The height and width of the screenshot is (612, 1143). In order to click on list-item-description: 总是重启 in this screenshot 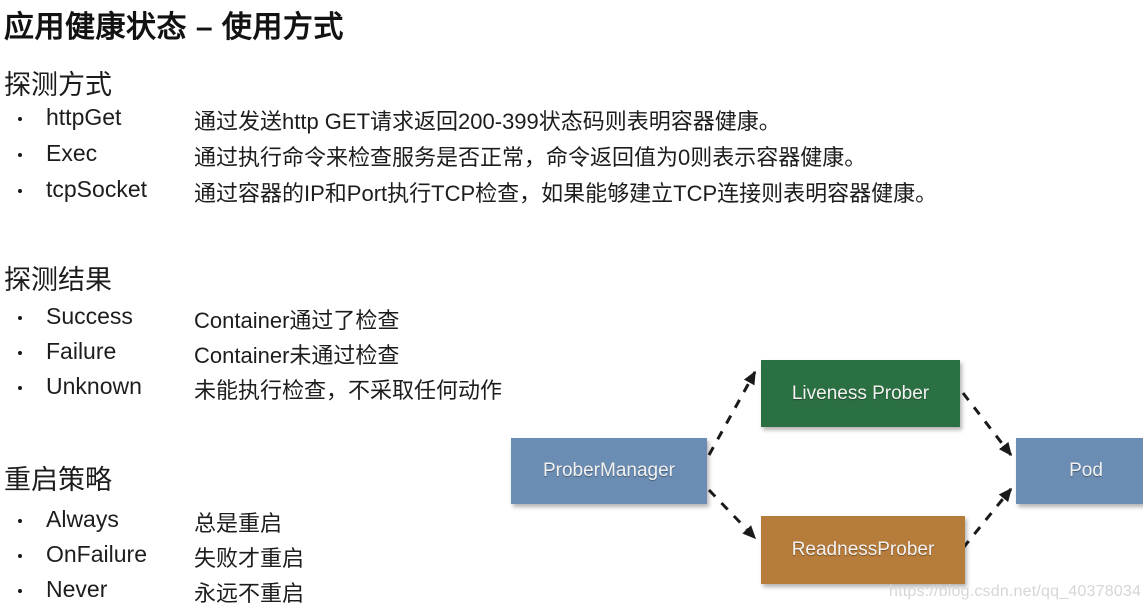, I will do `click(238, 523)`.